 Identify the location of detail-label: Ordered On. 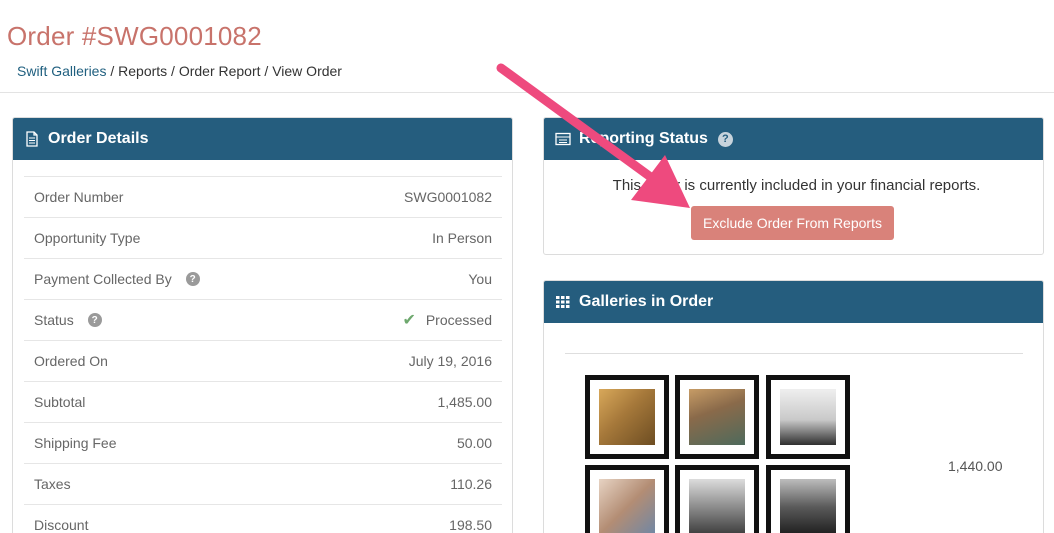
(71, 361).